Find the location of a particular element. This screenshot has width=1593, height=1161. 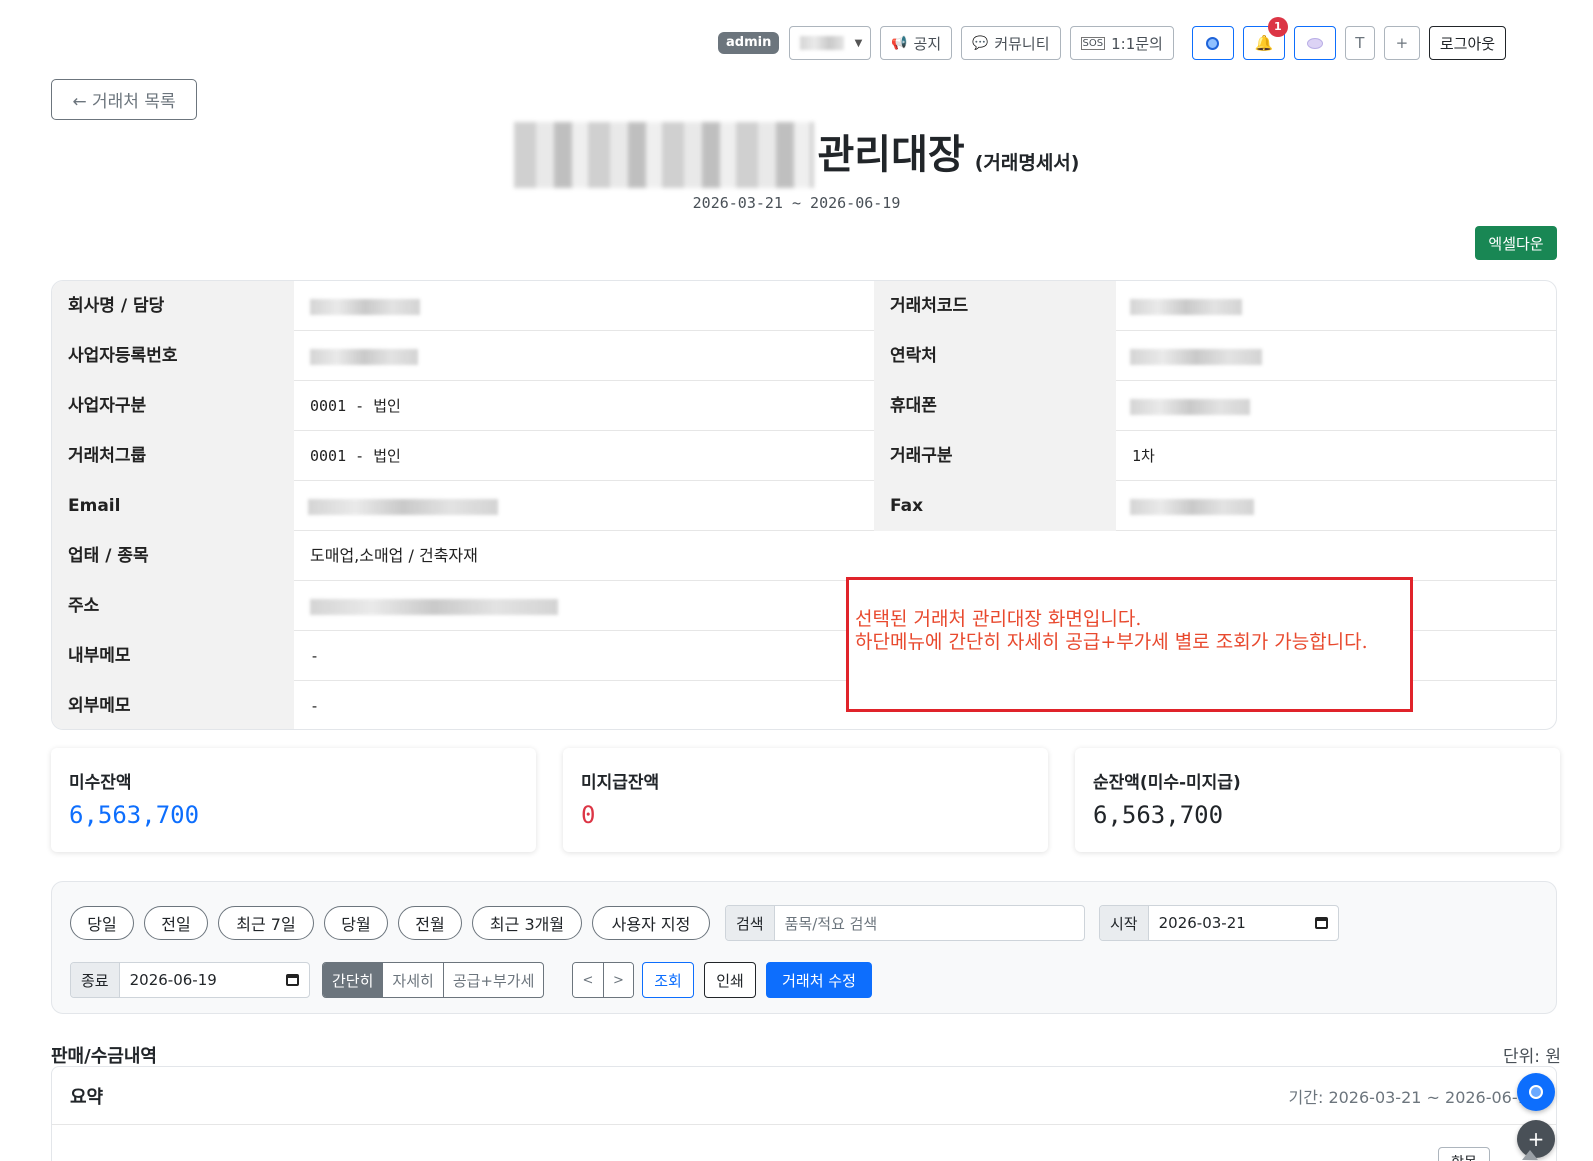

info-row: 사업자등록번호 연락처 is located at coordinates (804, 356).